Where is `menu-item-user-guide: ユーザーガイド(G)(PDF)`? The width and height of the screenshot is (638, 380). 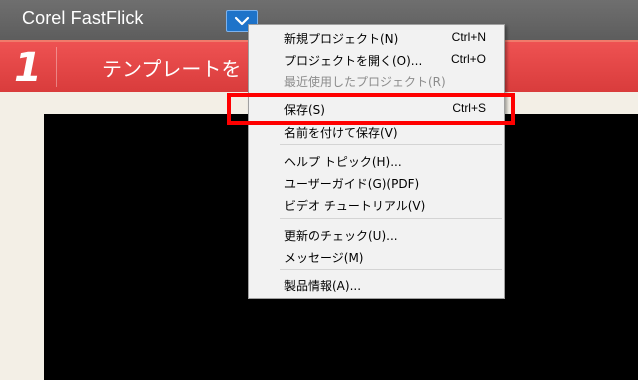
menu-item-user-guide: ユーザーガイド(G)(PDF) is located at coordinates (376, 183).